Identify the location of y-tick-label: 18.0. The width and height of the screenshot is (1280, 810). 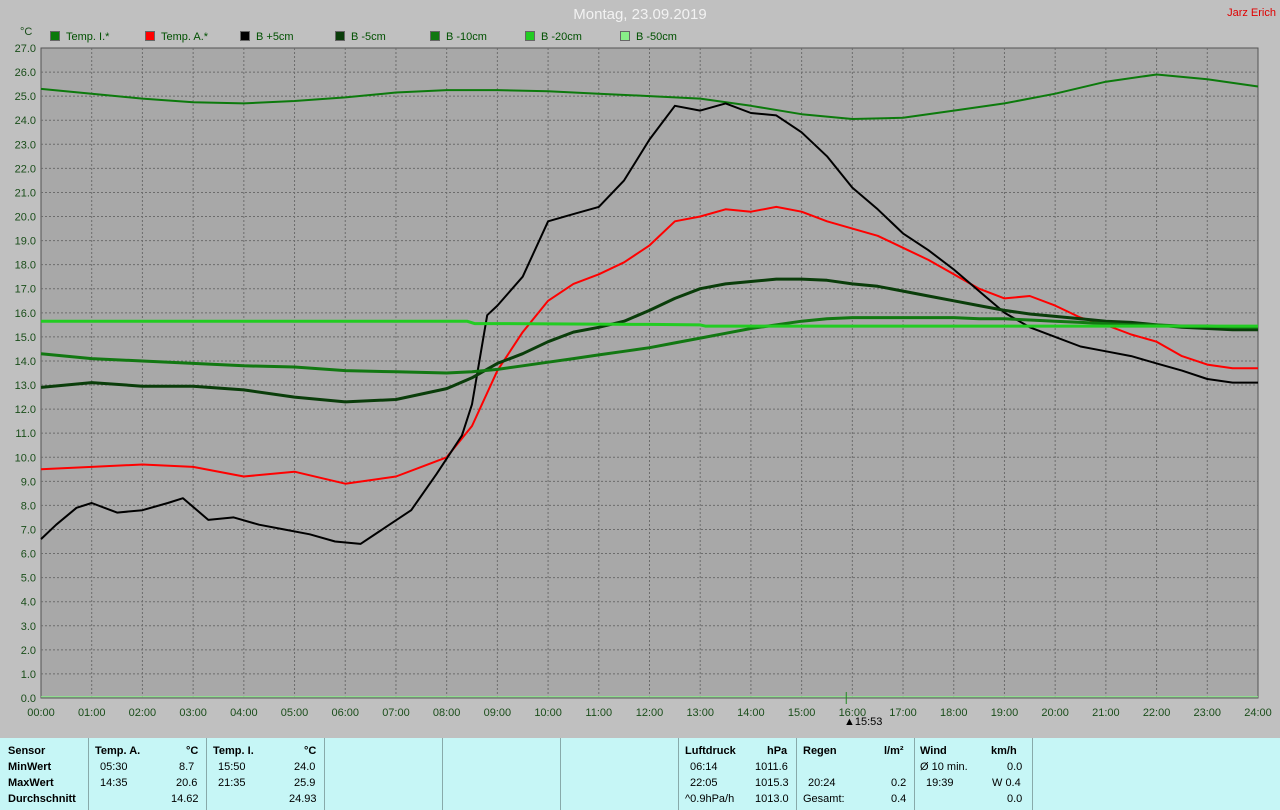
(25, 266).